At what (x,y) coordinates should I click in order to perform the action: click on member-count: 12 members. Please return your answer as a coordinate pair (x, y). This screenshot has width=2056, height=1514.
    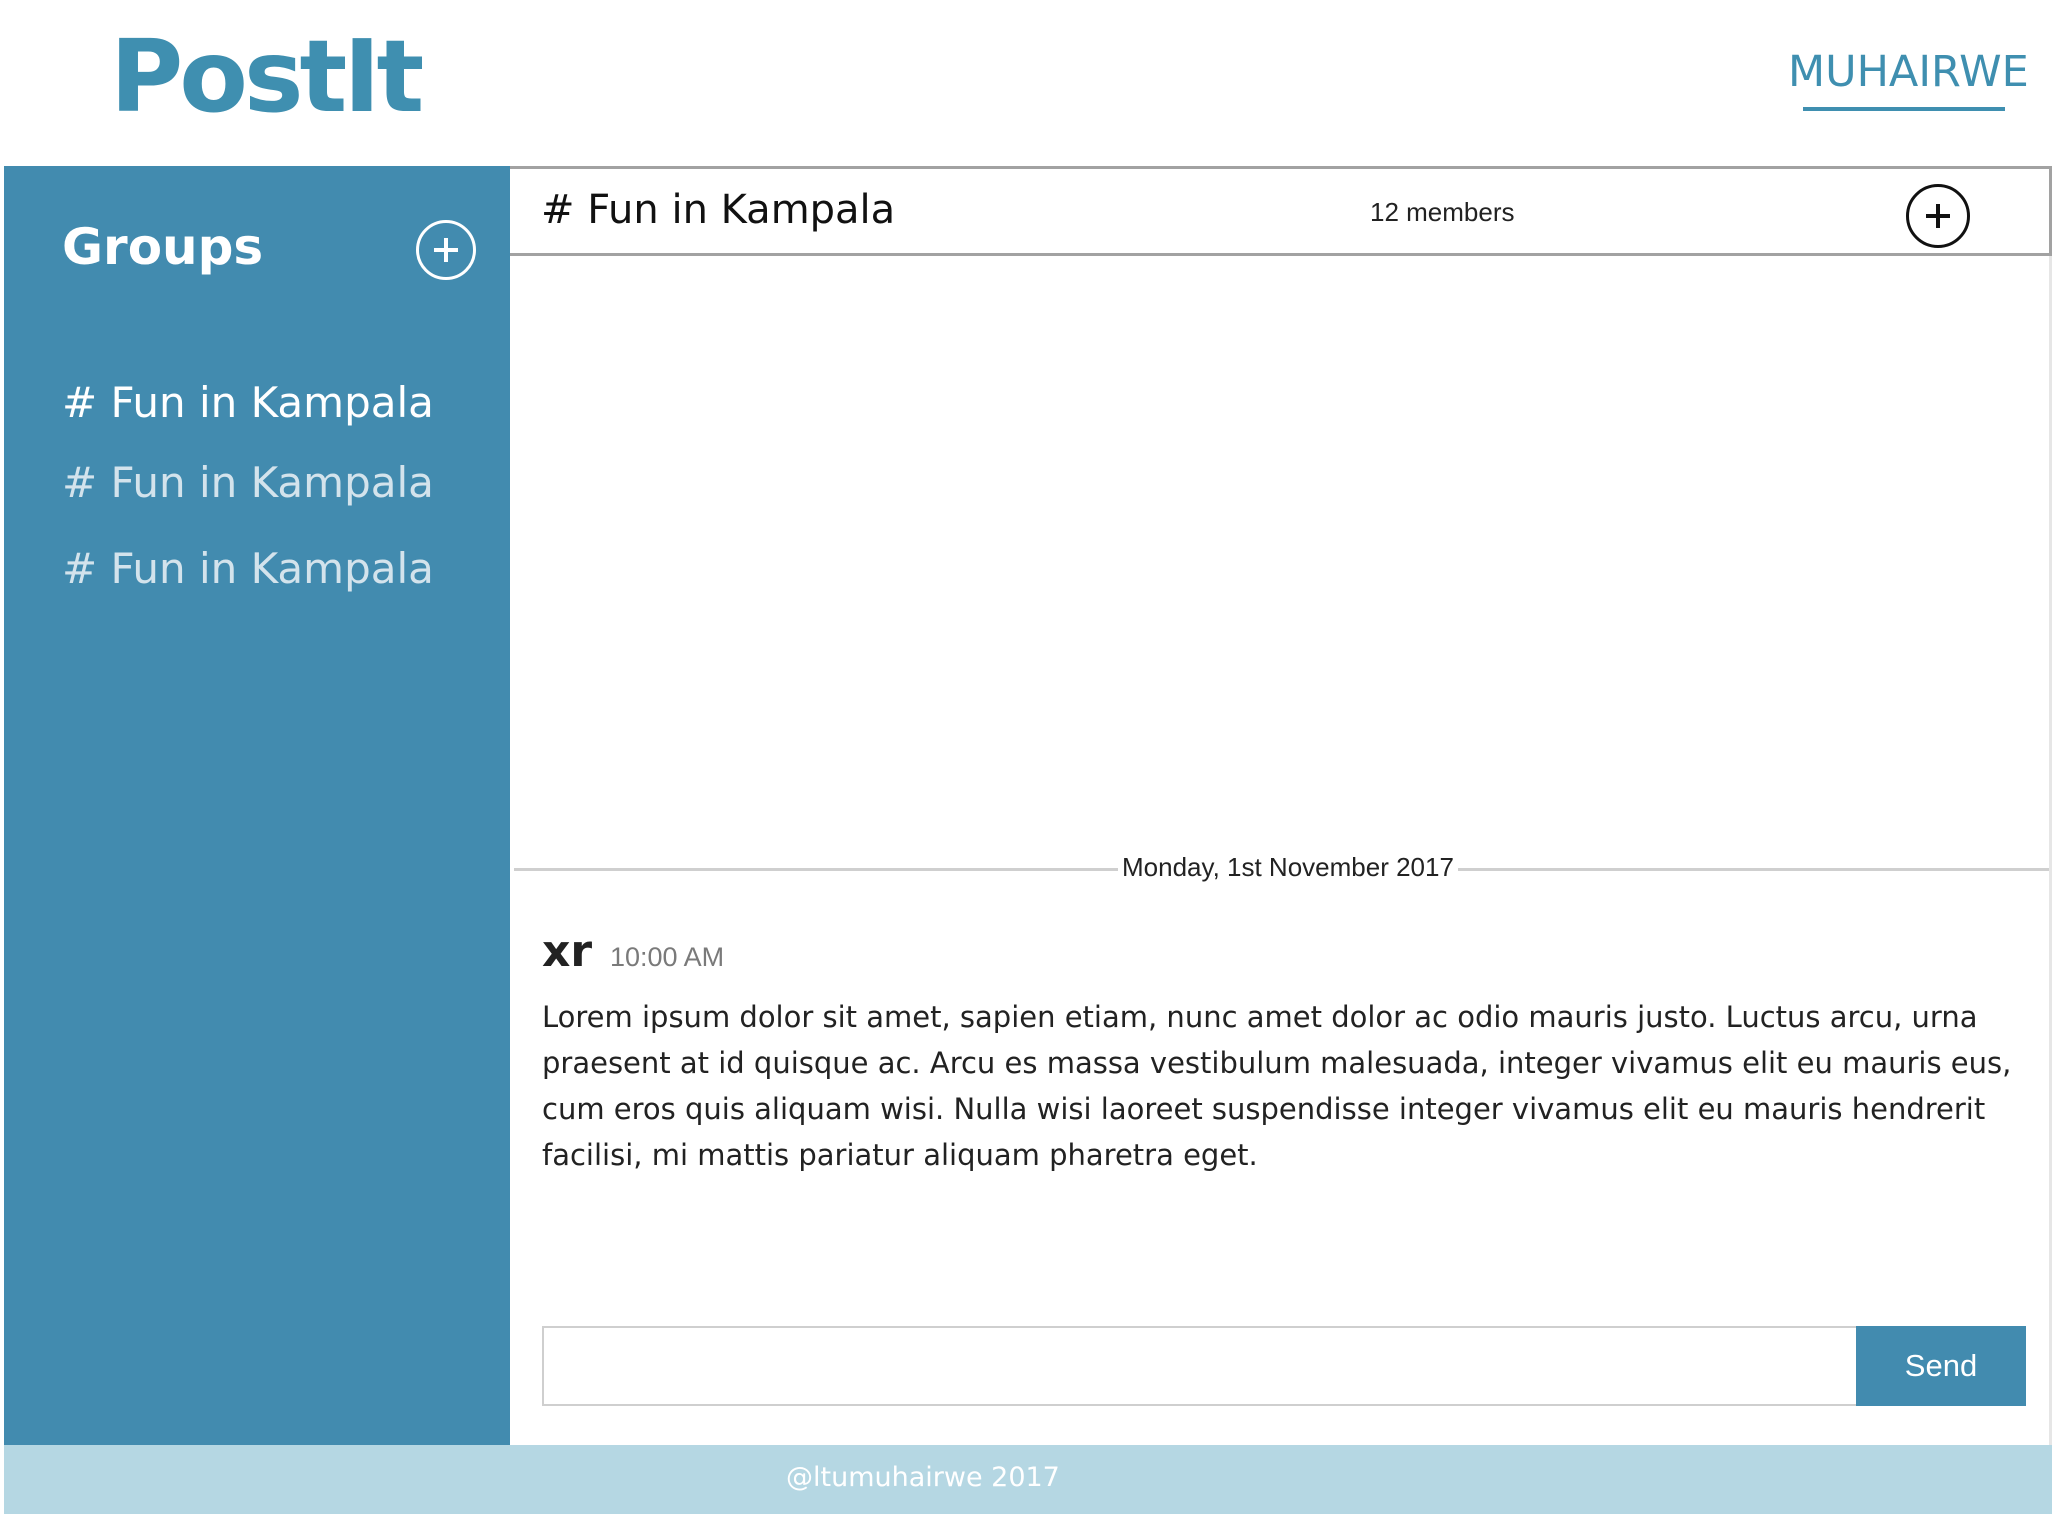
    Looking at the image, I should click on (1442, 212).